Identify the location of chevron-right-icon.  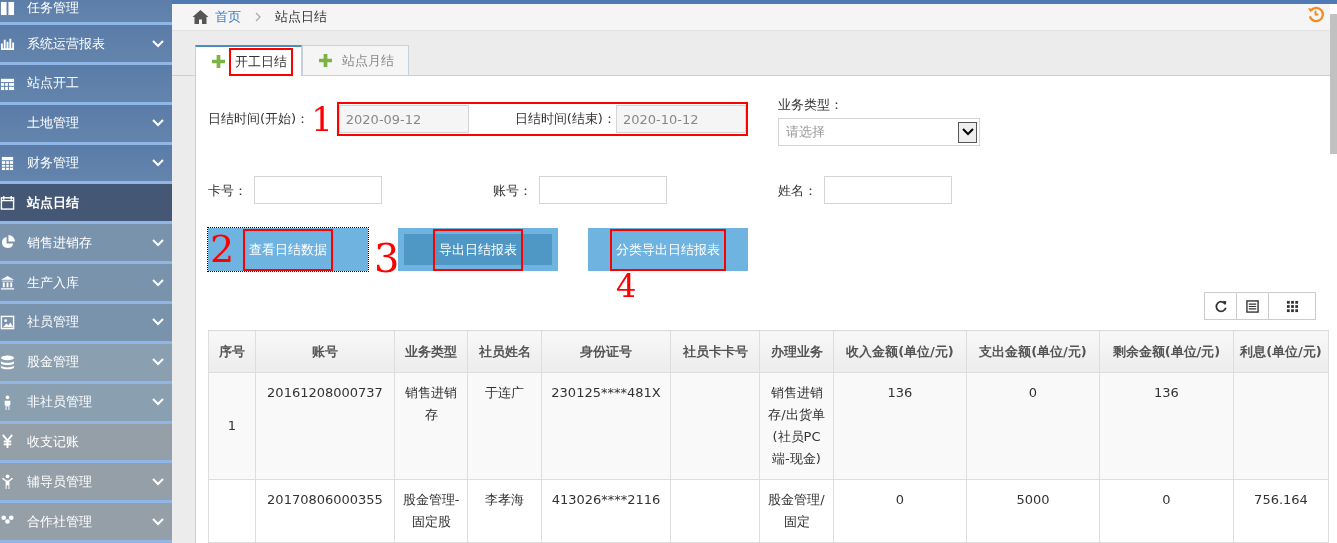
(258, 17).